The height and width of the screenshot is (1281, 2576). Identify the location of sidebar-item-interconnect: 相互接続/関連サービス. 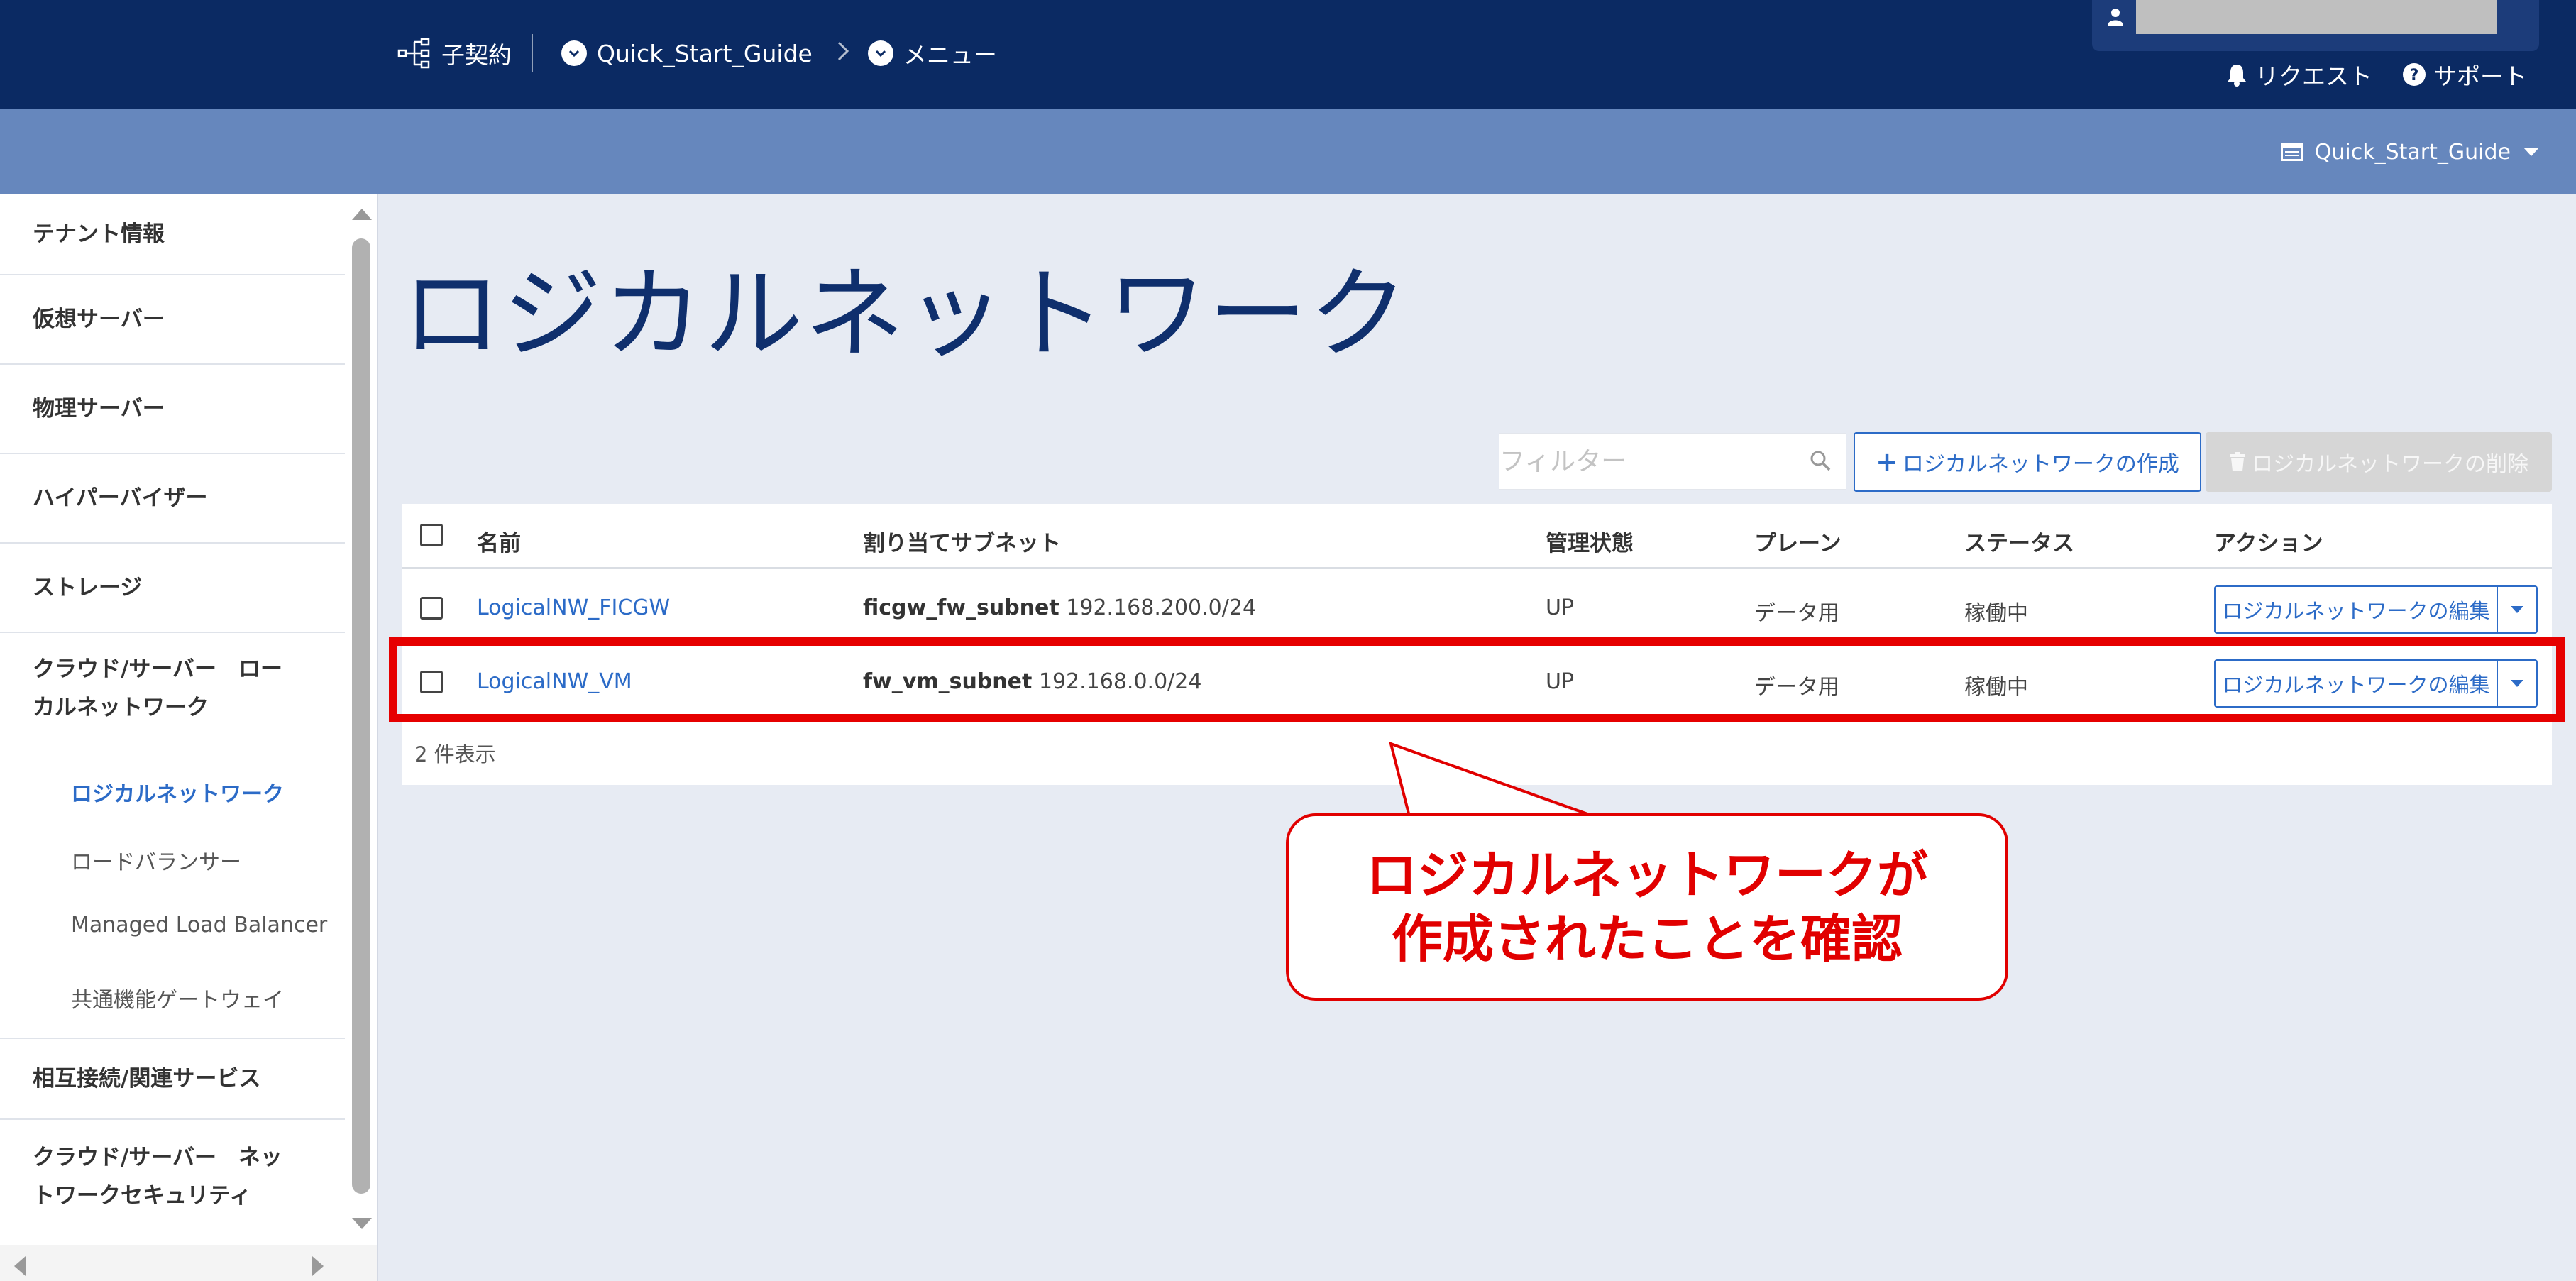
(172, 1079).